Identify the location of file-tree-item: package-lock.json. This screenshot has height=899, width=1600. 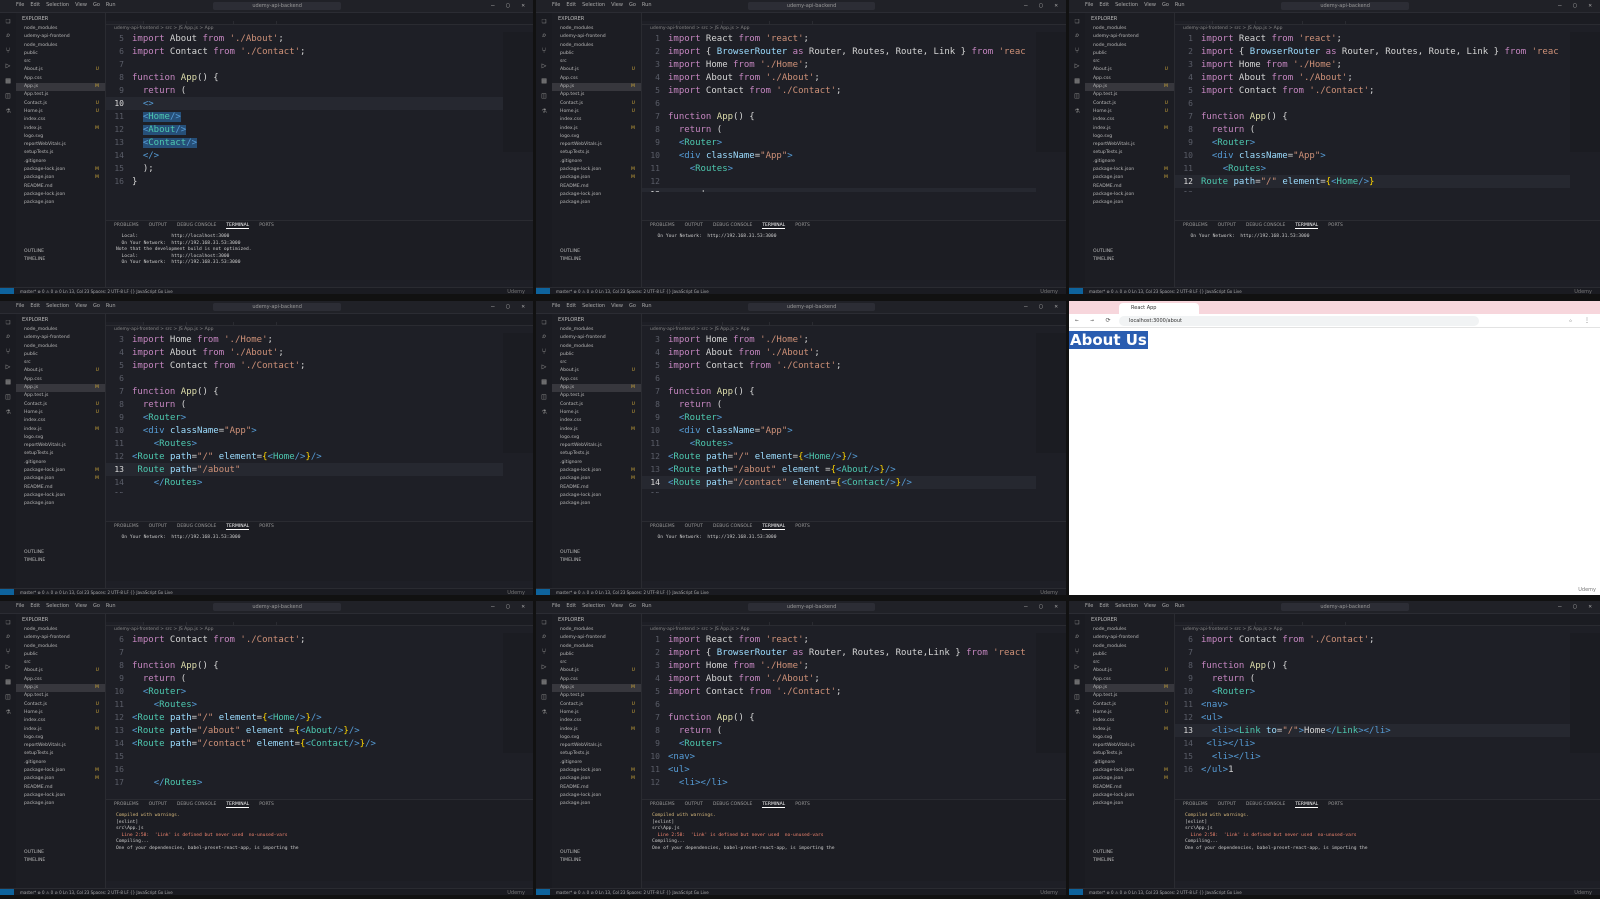
(1129, 796).